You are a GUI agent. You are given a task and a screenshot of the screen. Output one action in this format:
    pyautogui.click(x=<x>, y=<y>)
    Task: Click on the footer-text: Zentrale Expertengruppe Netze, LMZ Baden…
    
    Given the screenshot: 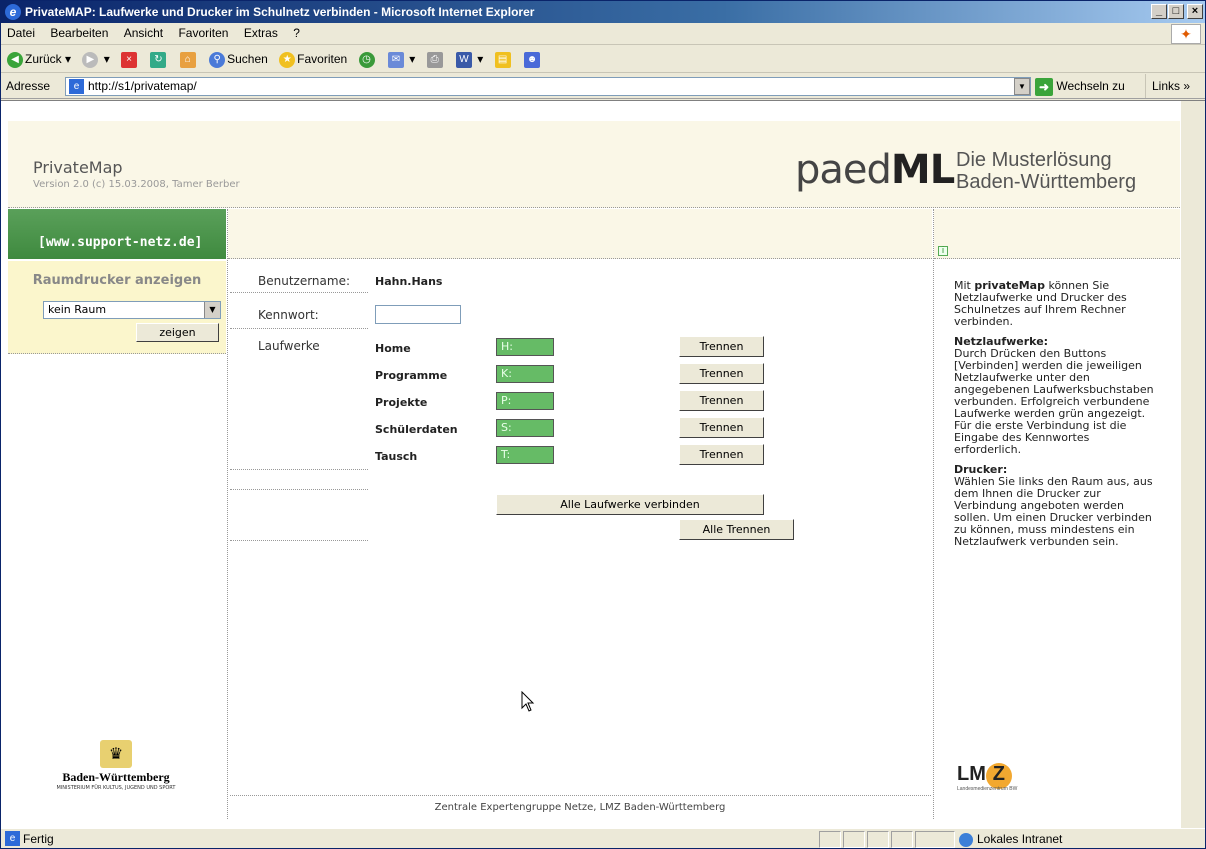 What is the action you would take?
    pyautogui.click(x=580, y=807)
    